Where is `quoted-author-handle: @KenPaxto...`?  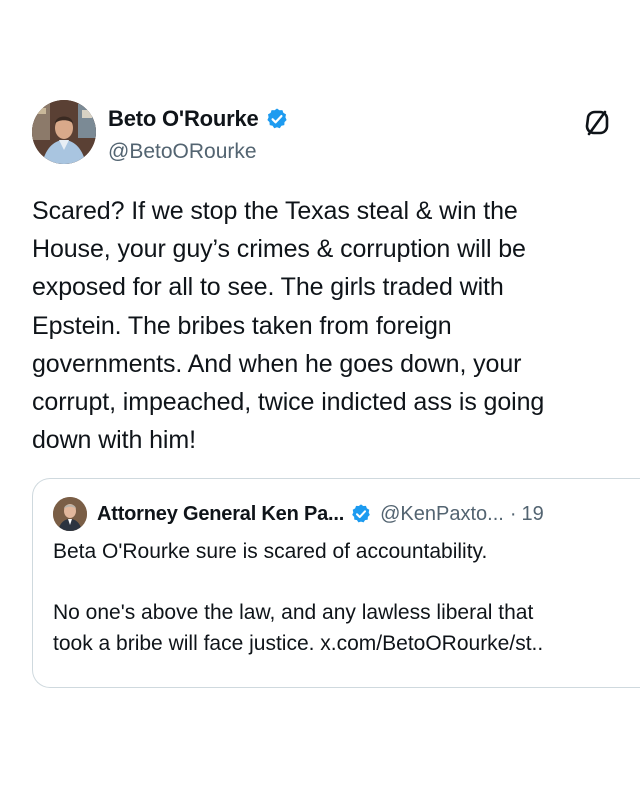
quoted-author-handle: @KenPaxto... is located at coordinates (442, 514).